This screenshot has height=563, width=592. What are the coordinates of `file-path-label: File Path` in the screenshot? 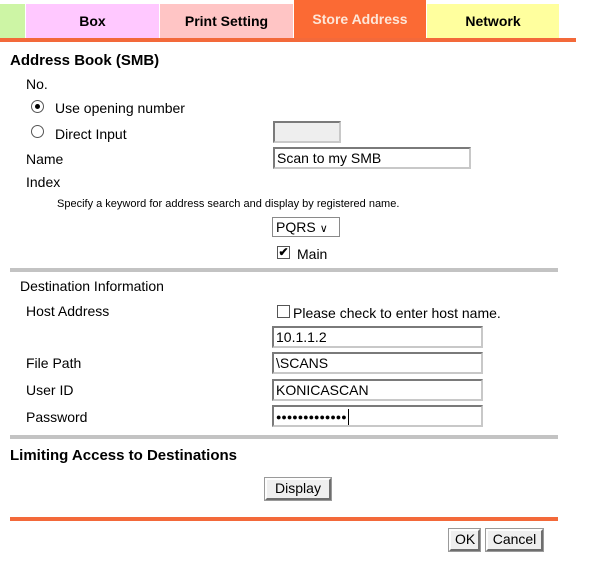 It's located at (54, 363).